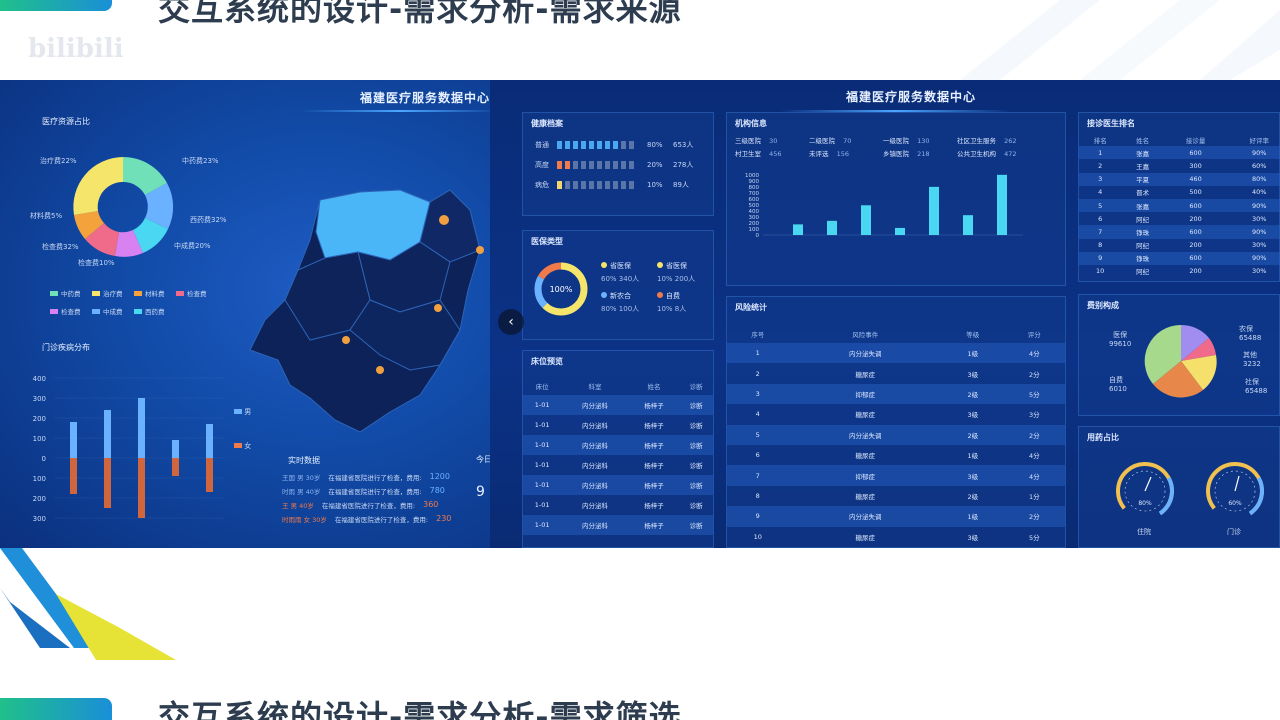 The width and height of the screenshot is (1280, 720). I want to click on table-cell: 7, so click(1100, 232).